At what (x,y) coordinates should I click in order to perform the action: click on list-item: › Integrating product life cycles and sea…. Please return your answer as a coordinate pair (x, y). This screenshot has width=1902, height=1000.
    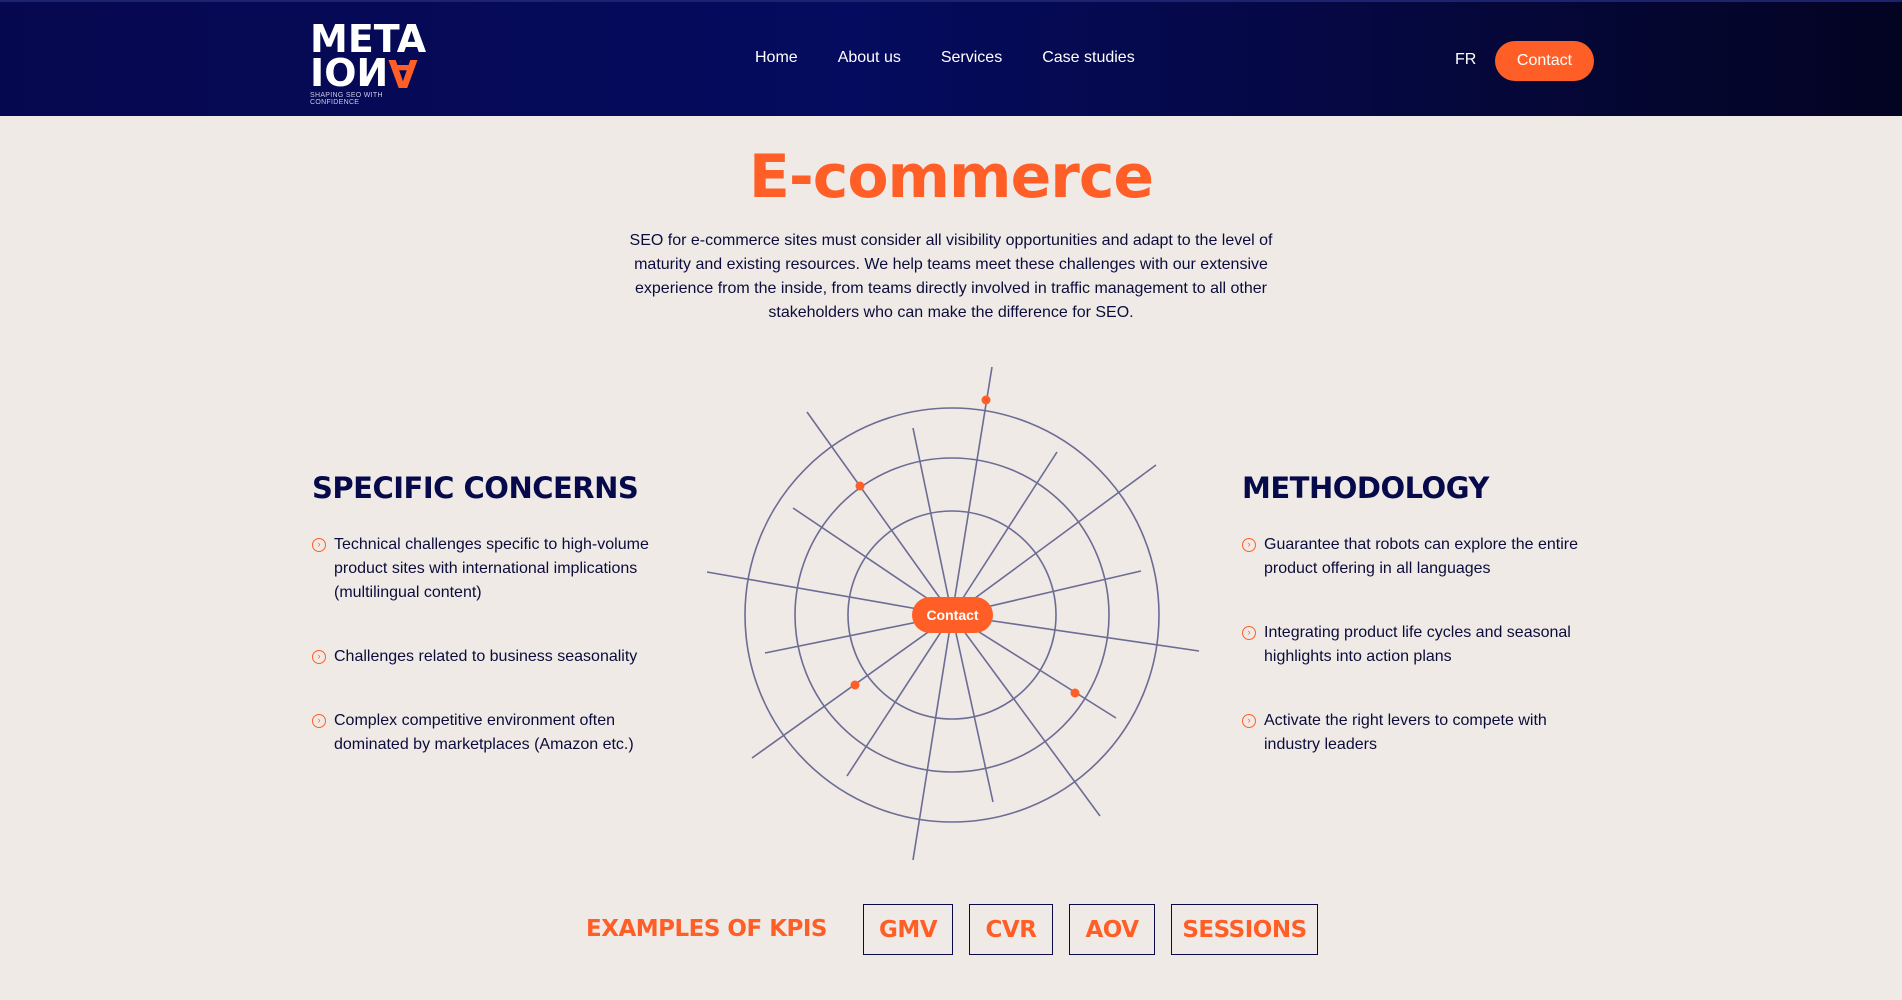
    Looking at the image, I should click on (1422, 645).